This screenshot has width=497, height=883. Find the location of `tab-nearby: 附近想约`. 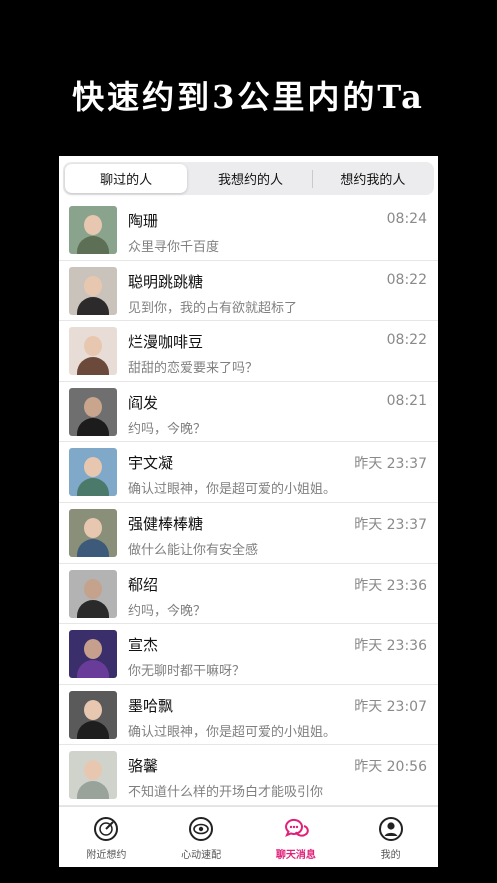

tab-nearby: 附近想约 is located at coordinates (106, 837).